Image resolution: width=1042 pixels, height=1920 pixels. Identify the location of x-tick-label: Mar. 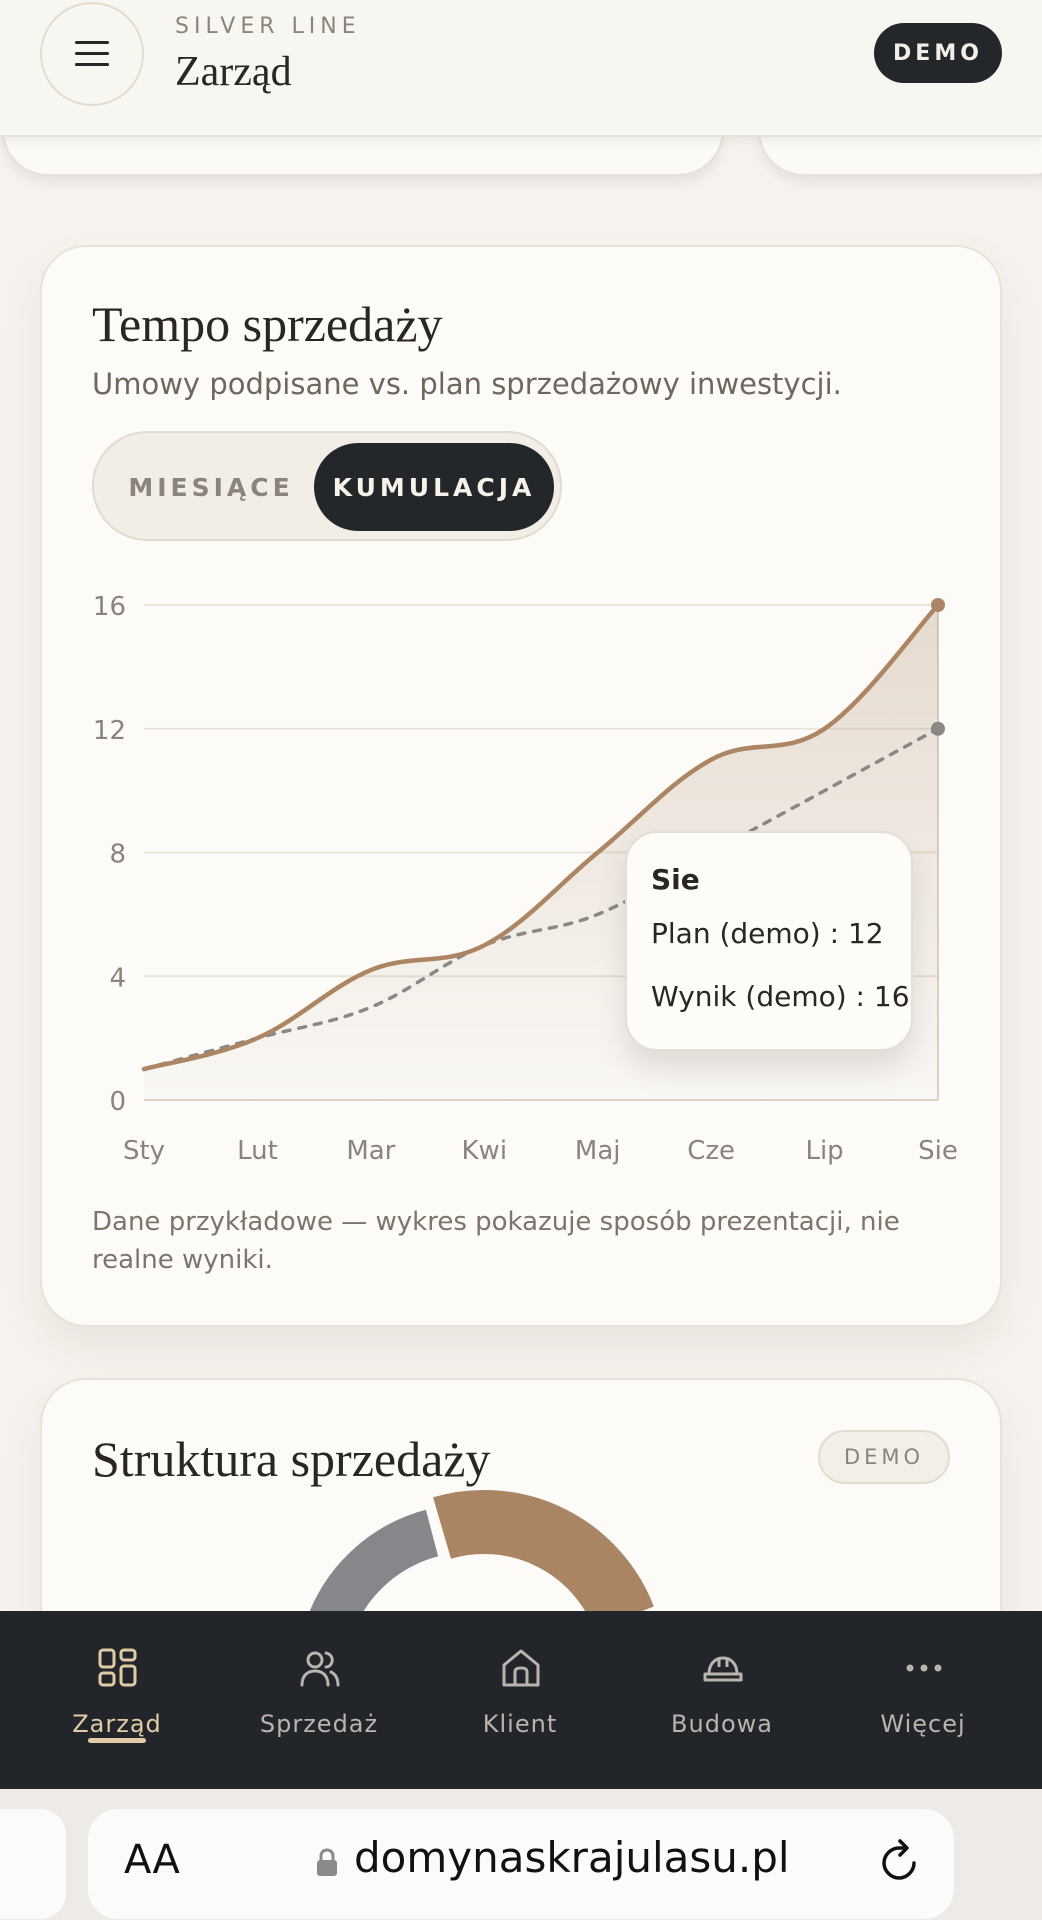
(370, 1151).